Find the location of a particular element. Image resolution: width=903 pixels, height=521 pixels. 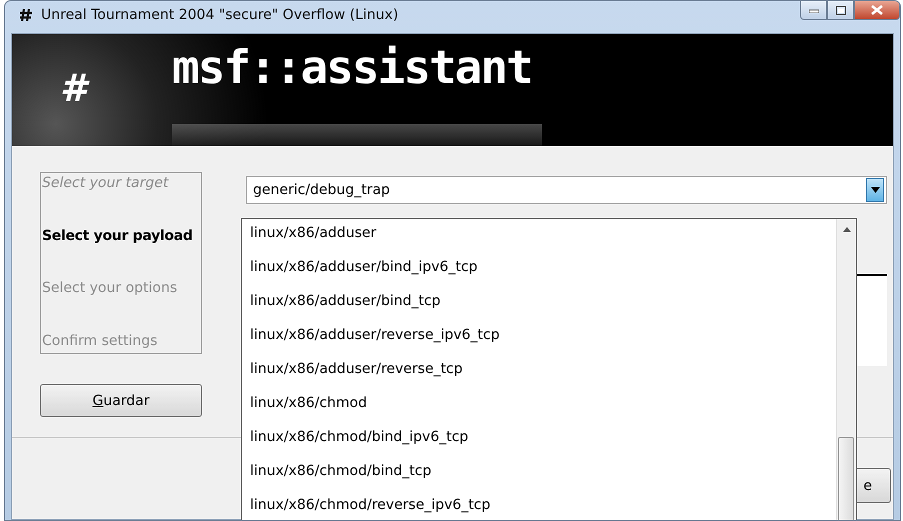

step-label: Select your options is located at coordinates (110, 288).